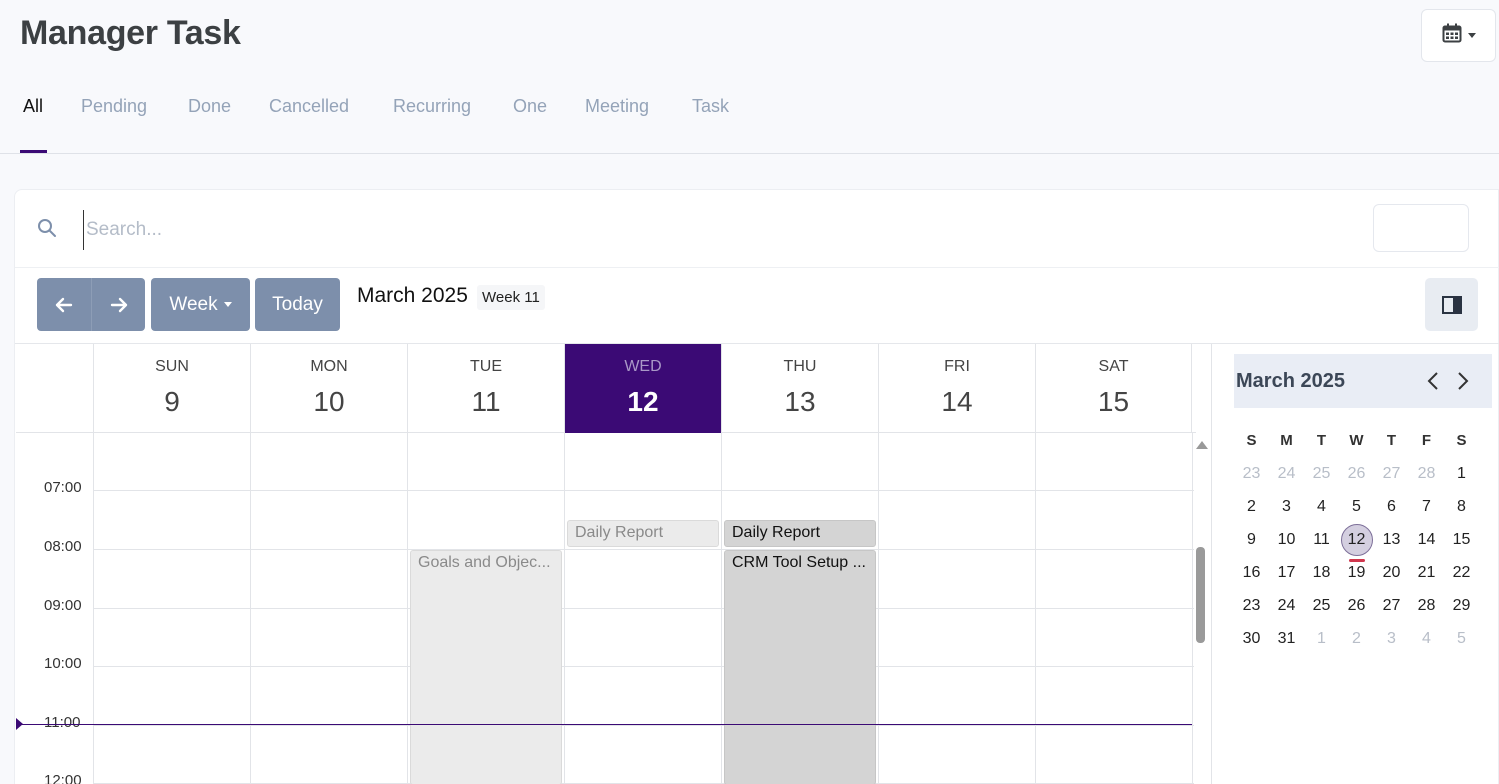 The width and height of the screenshot is (1499, 784). I want to click on mini-next-button, so click(1463, 381).